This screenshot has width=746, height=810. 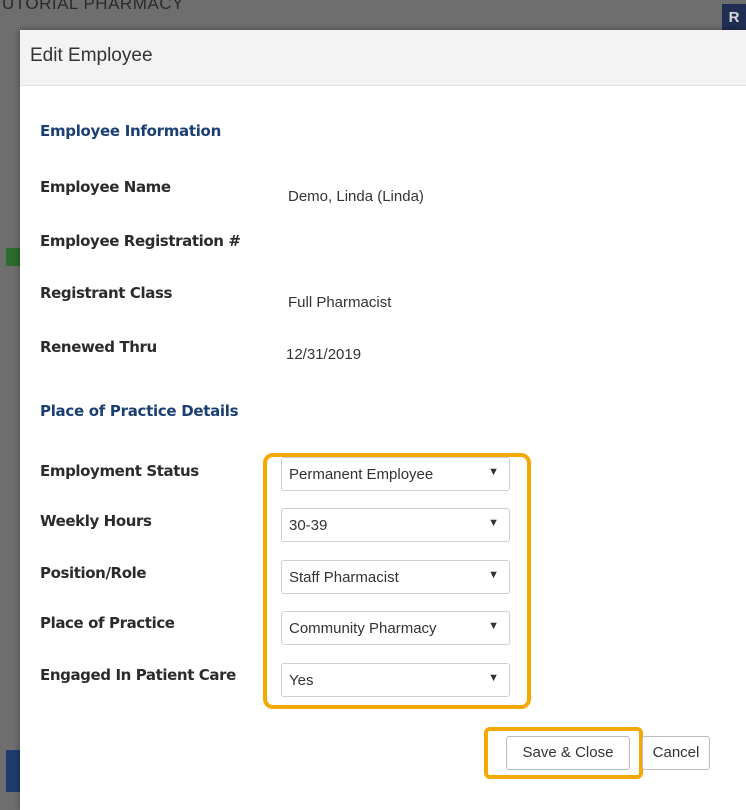 What do you see at coordinates (98, 347) in the screenshot?
I see `renewed-thru-label: Renewed Thru` at bounding box center [98, 347].